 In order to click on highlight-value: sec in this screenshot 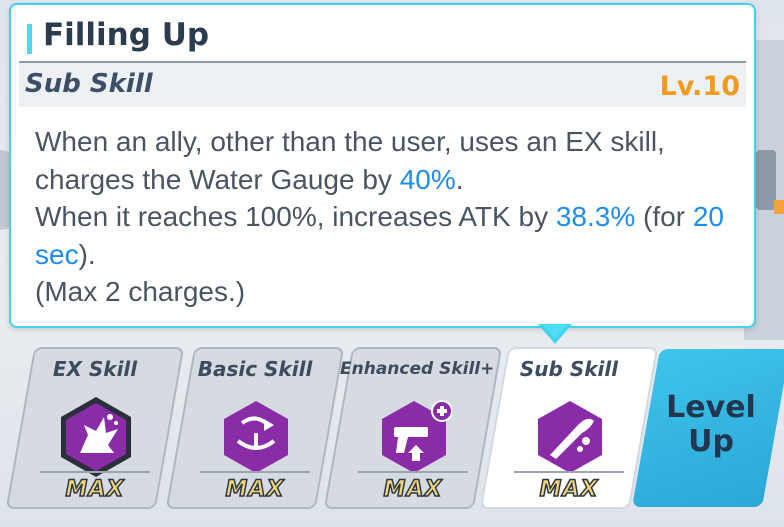, I will do `click(57, 254)`.